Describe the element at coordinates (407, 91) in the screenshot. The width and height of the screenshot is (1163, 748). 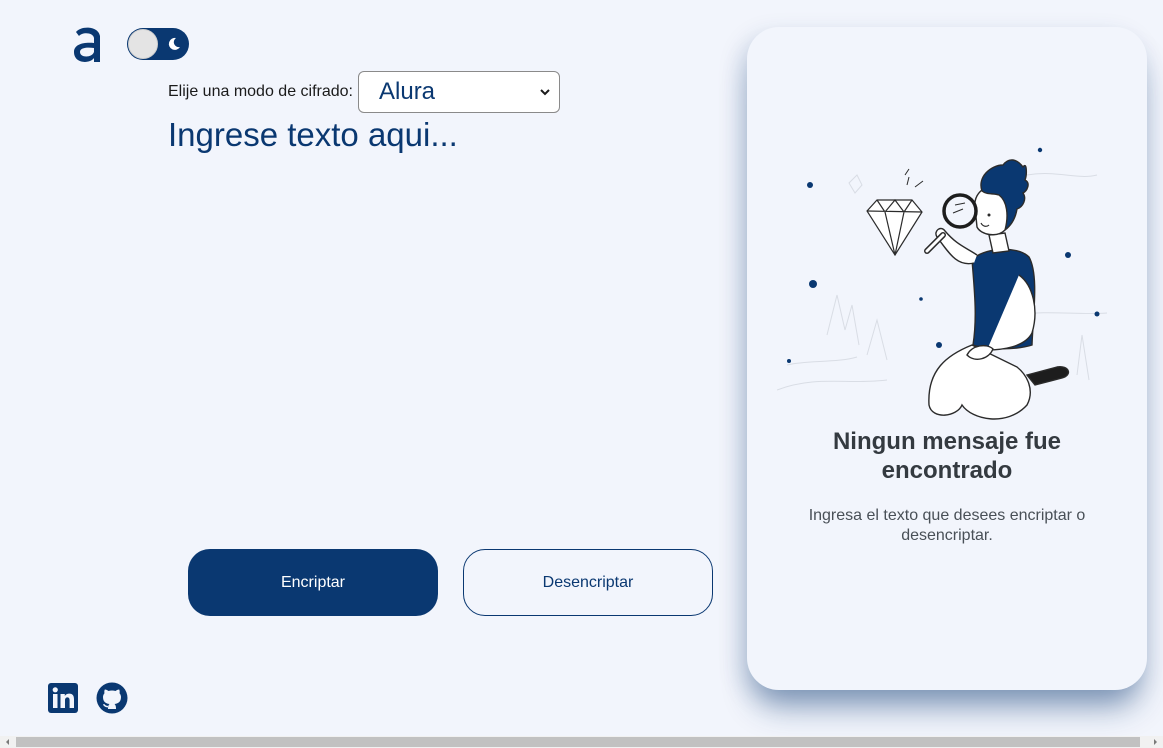
I see `cipher-mode-value: Alura` at that location.